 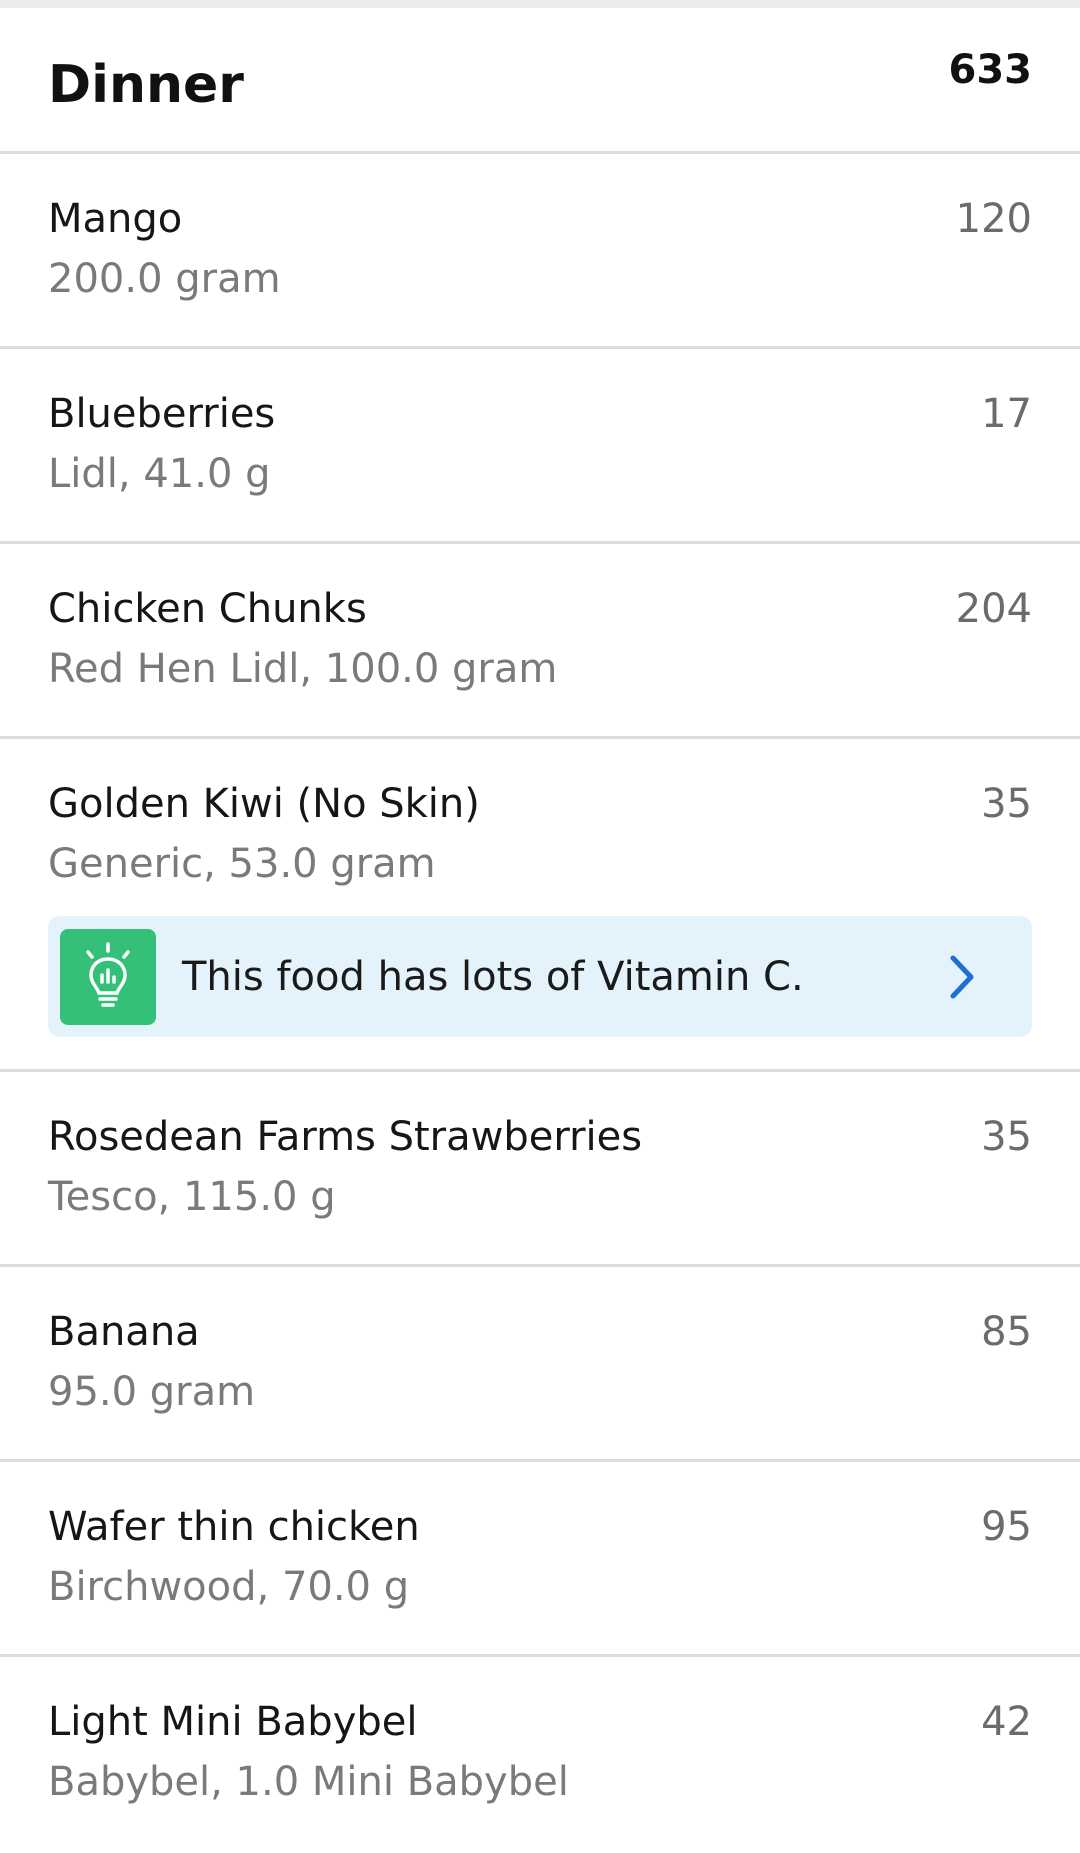 I want to click on food-detail: Tesco, 115.0 g, so click(x=192, y=1197).